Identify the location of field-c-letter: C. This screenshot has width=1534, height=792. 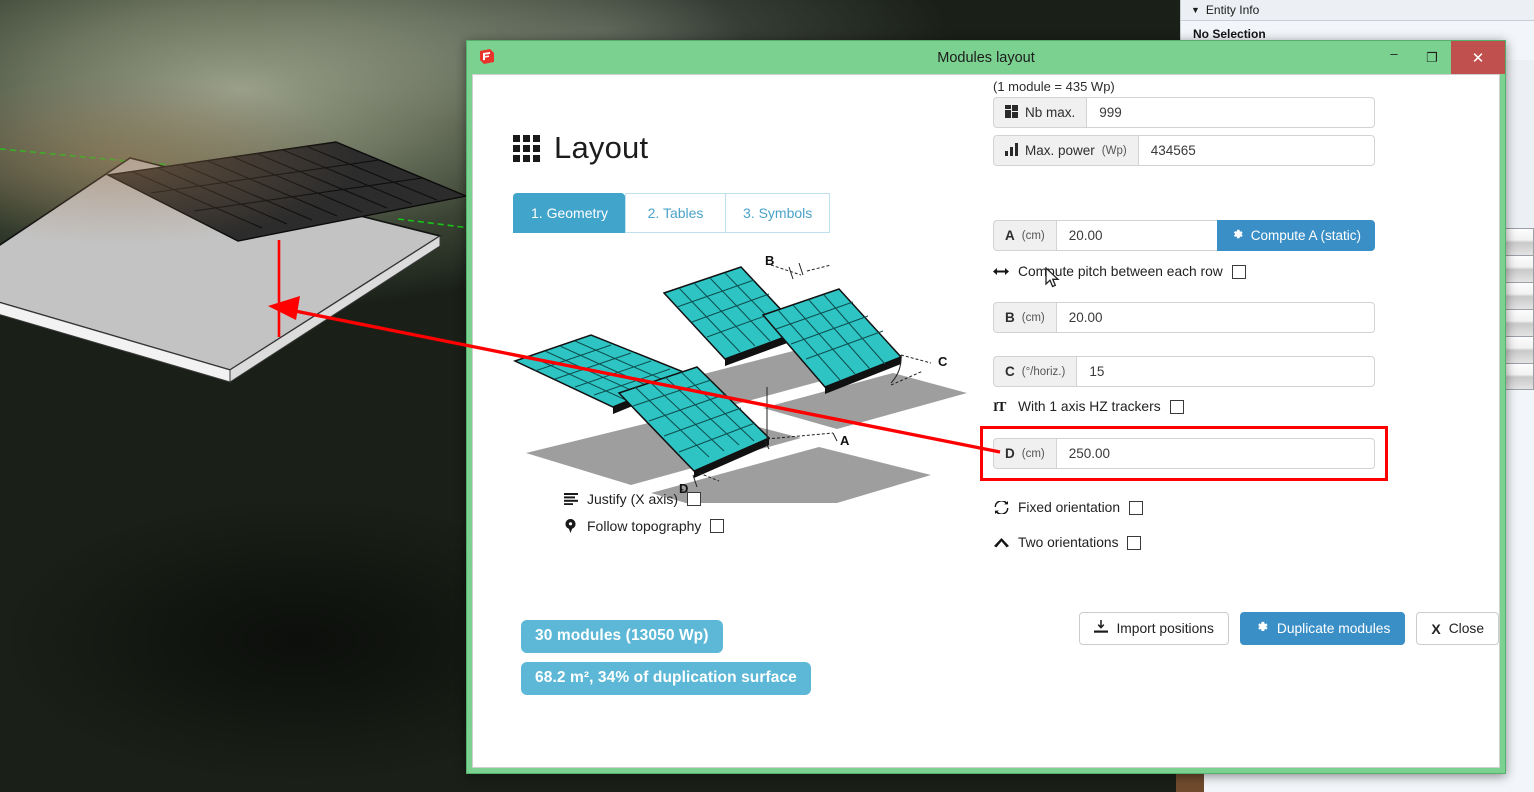
(1010, 371).